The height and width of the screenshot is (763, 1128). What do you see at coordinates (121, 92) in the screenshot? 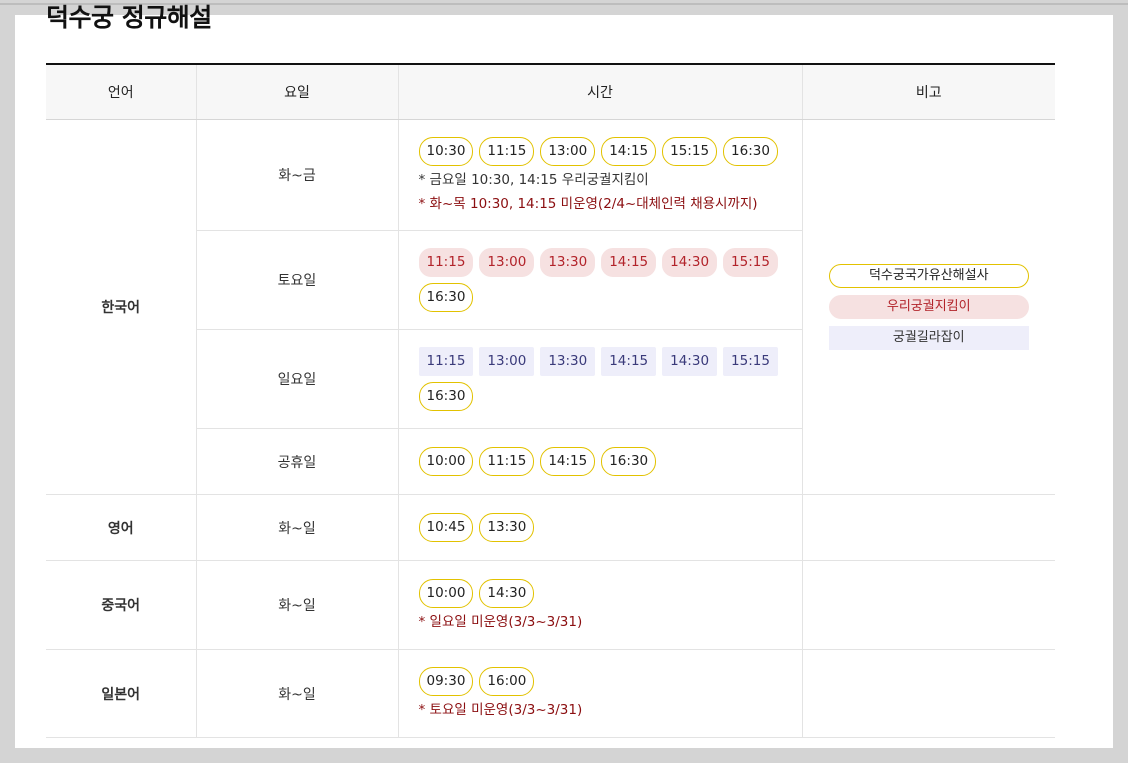
I see `header-language: 언어` at bounding box center [121, 92].